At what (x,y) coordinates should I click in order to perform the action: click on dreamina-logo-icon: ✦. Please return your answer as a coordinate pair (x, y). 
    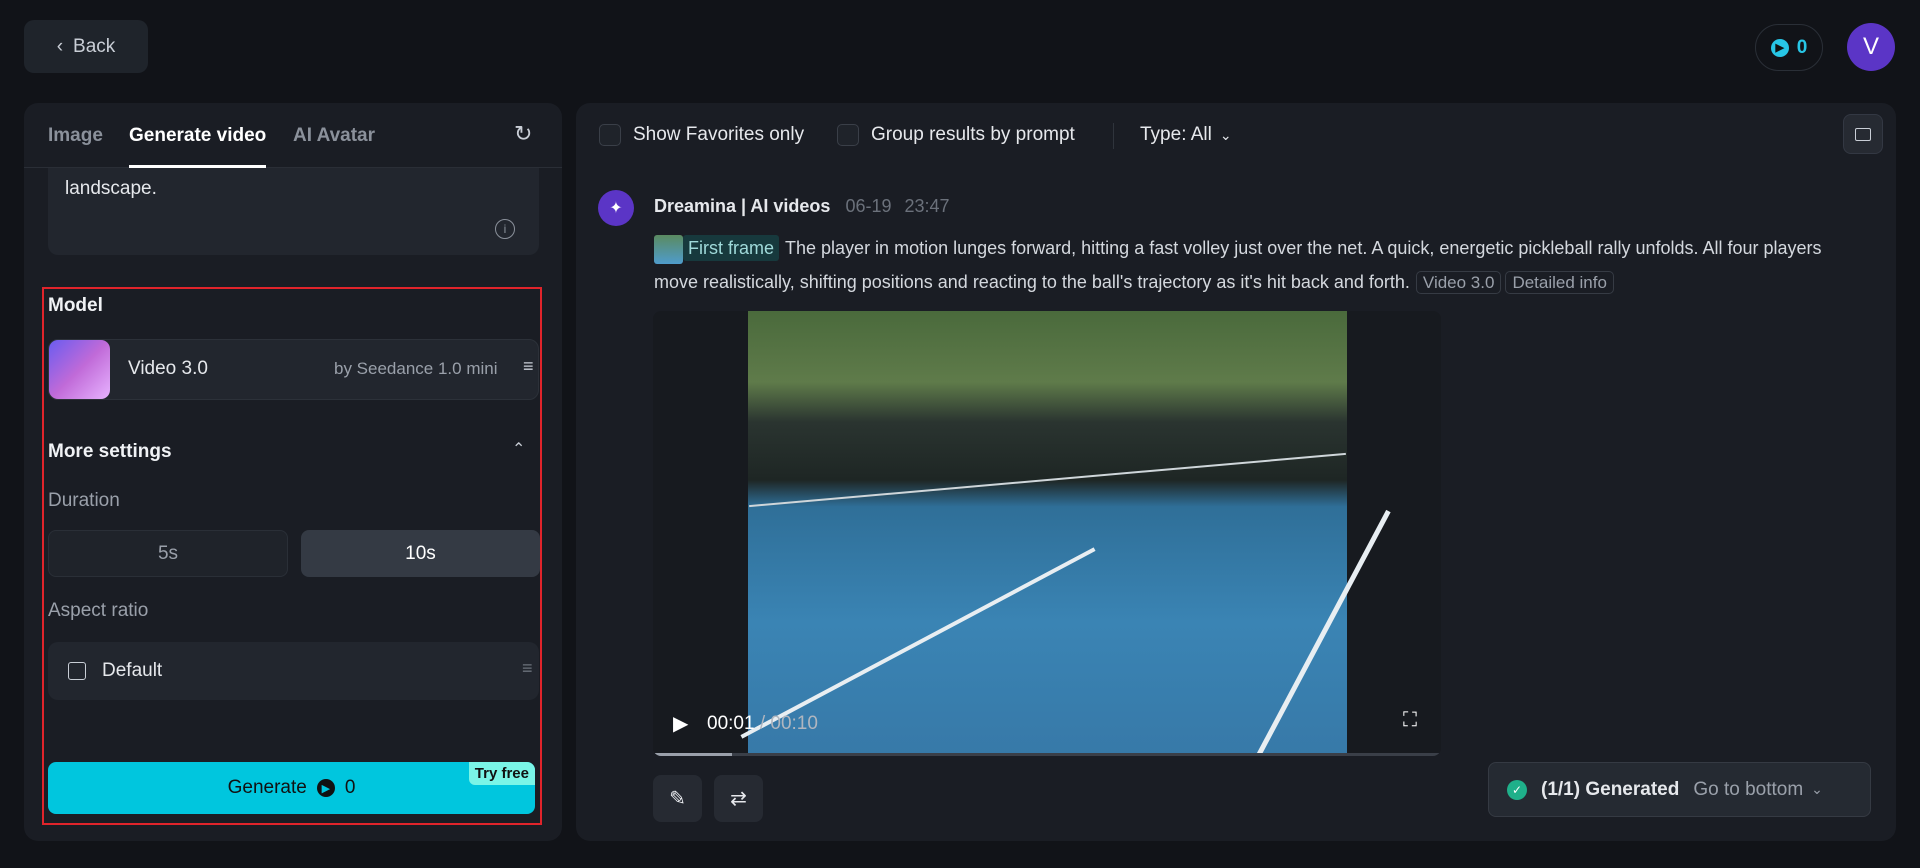
    Looking at the image, I should click on (616, 208).